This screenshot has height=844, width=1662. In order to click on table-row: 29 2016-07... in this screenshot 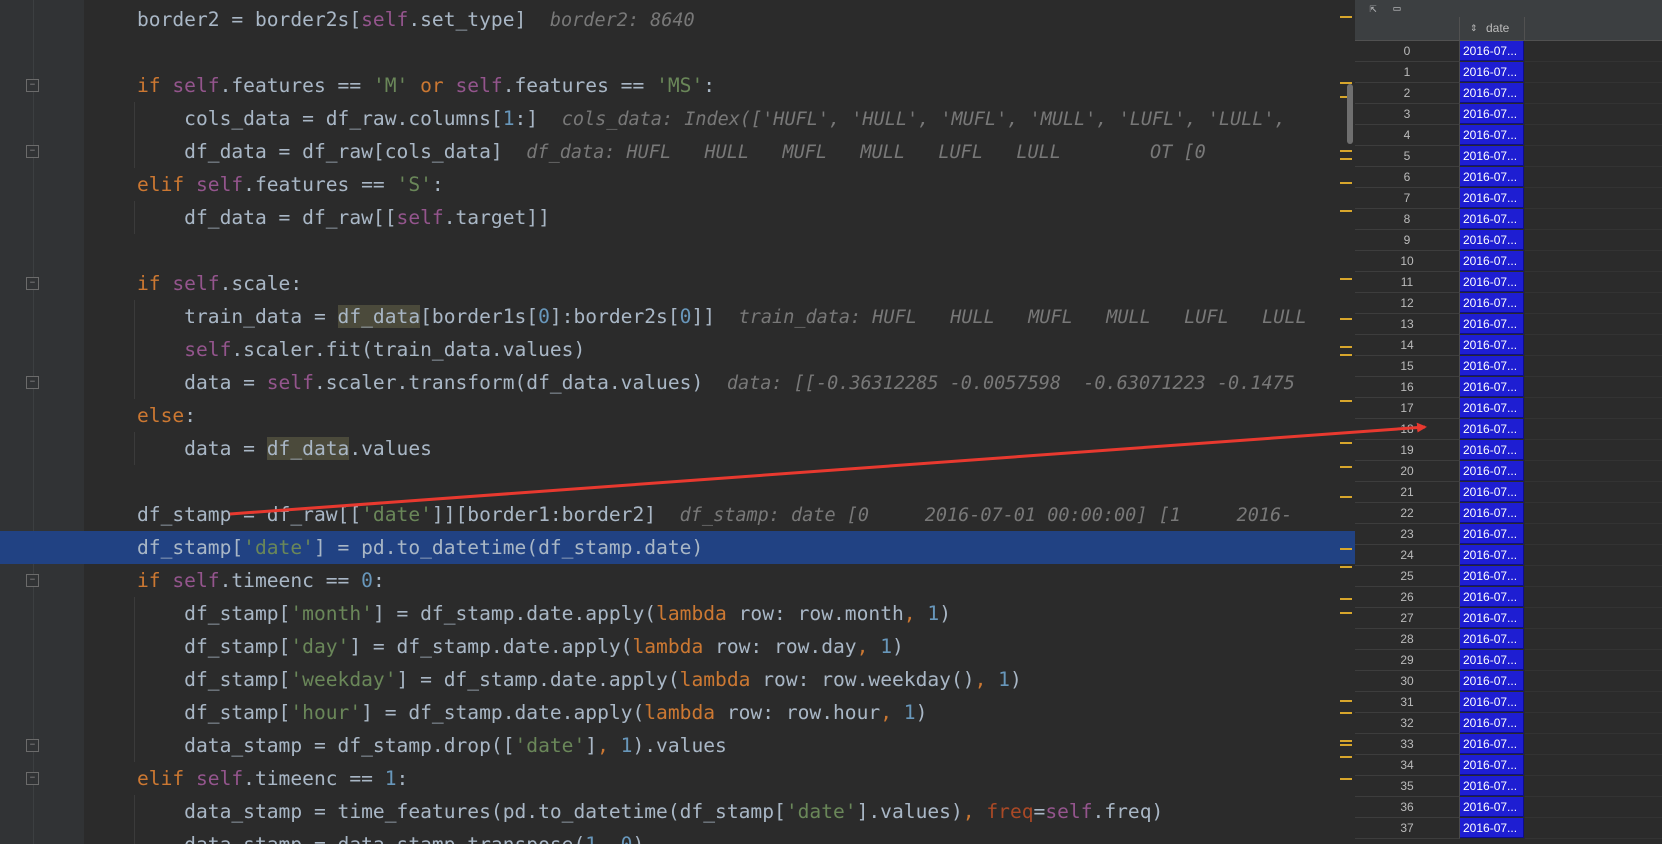, I will do `click(1508, 660)`.